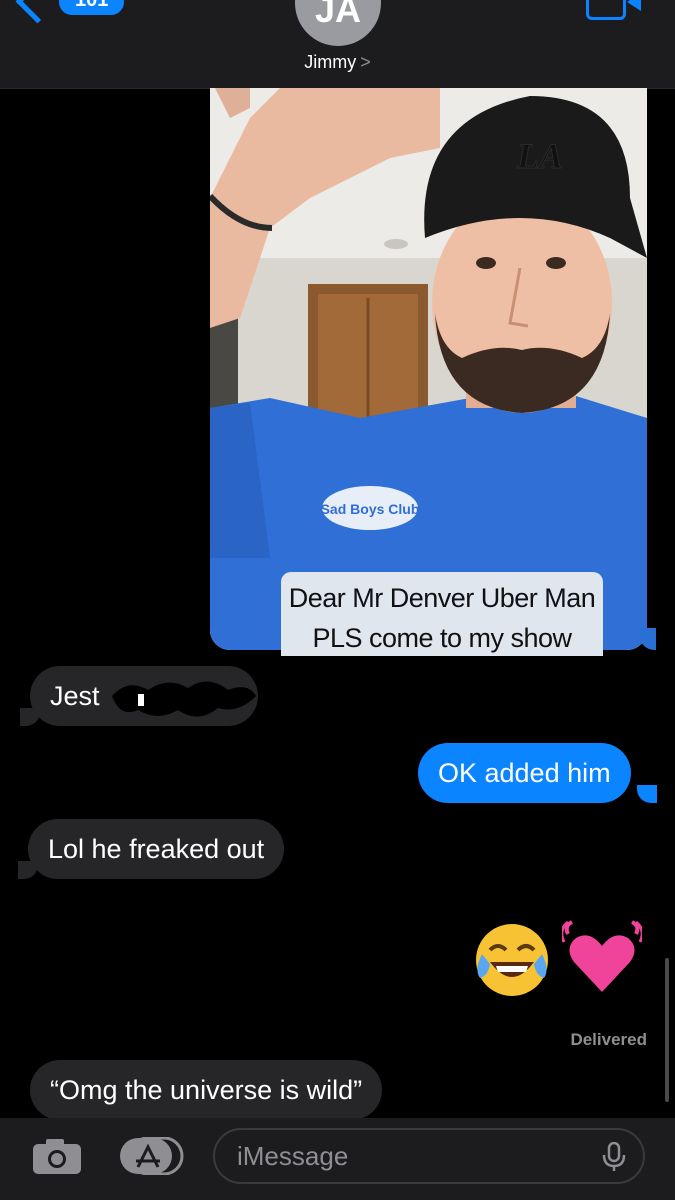 This screenshot has height=1200, width=675. Describe the element at coordinates (429, 1156) in the screenshot. I see `message-input: iMessage` at that location.